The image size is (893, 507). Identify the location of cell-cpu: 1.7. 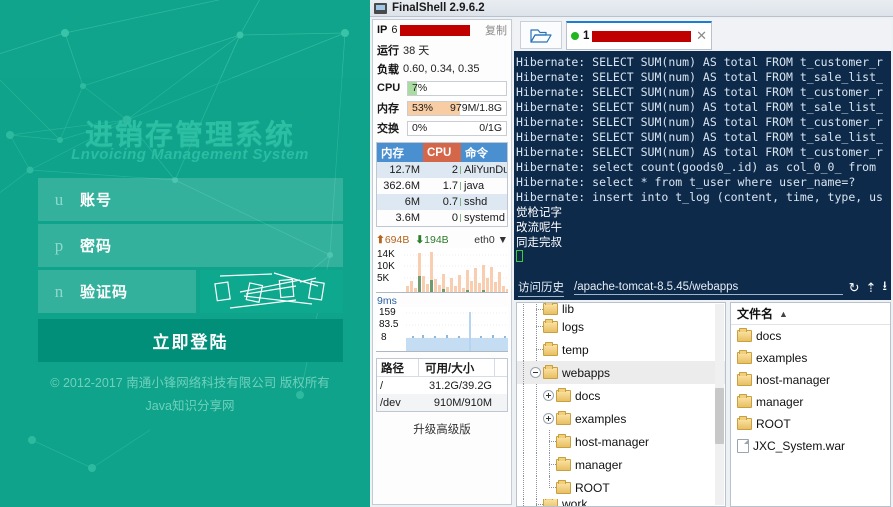
(442, 186).